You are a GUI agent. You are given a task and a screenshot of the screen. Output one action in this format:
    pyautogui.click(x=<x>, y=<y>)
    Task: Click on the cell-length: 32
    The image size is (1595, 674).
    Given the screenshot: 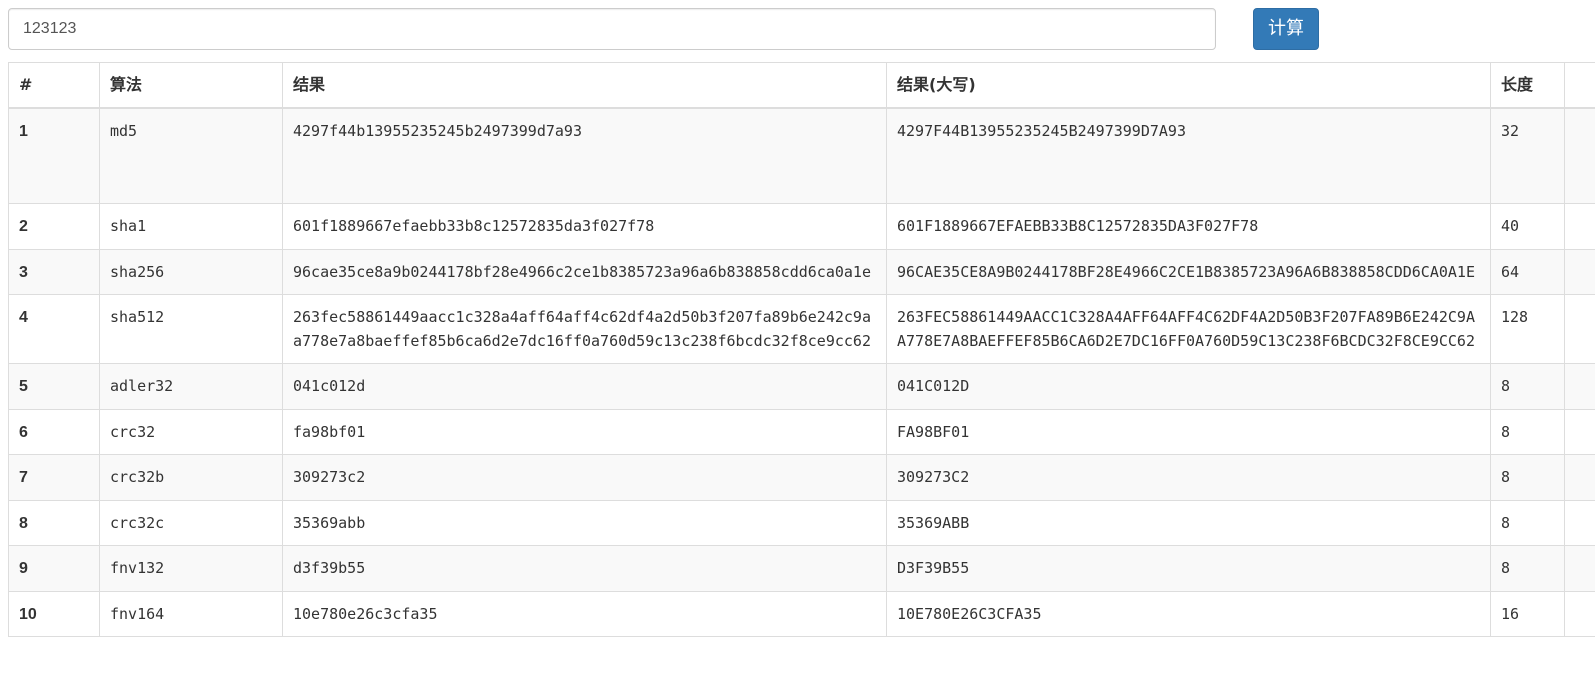 What is the action you would take?
    pyautogui.click(x=1527, y=155)
    